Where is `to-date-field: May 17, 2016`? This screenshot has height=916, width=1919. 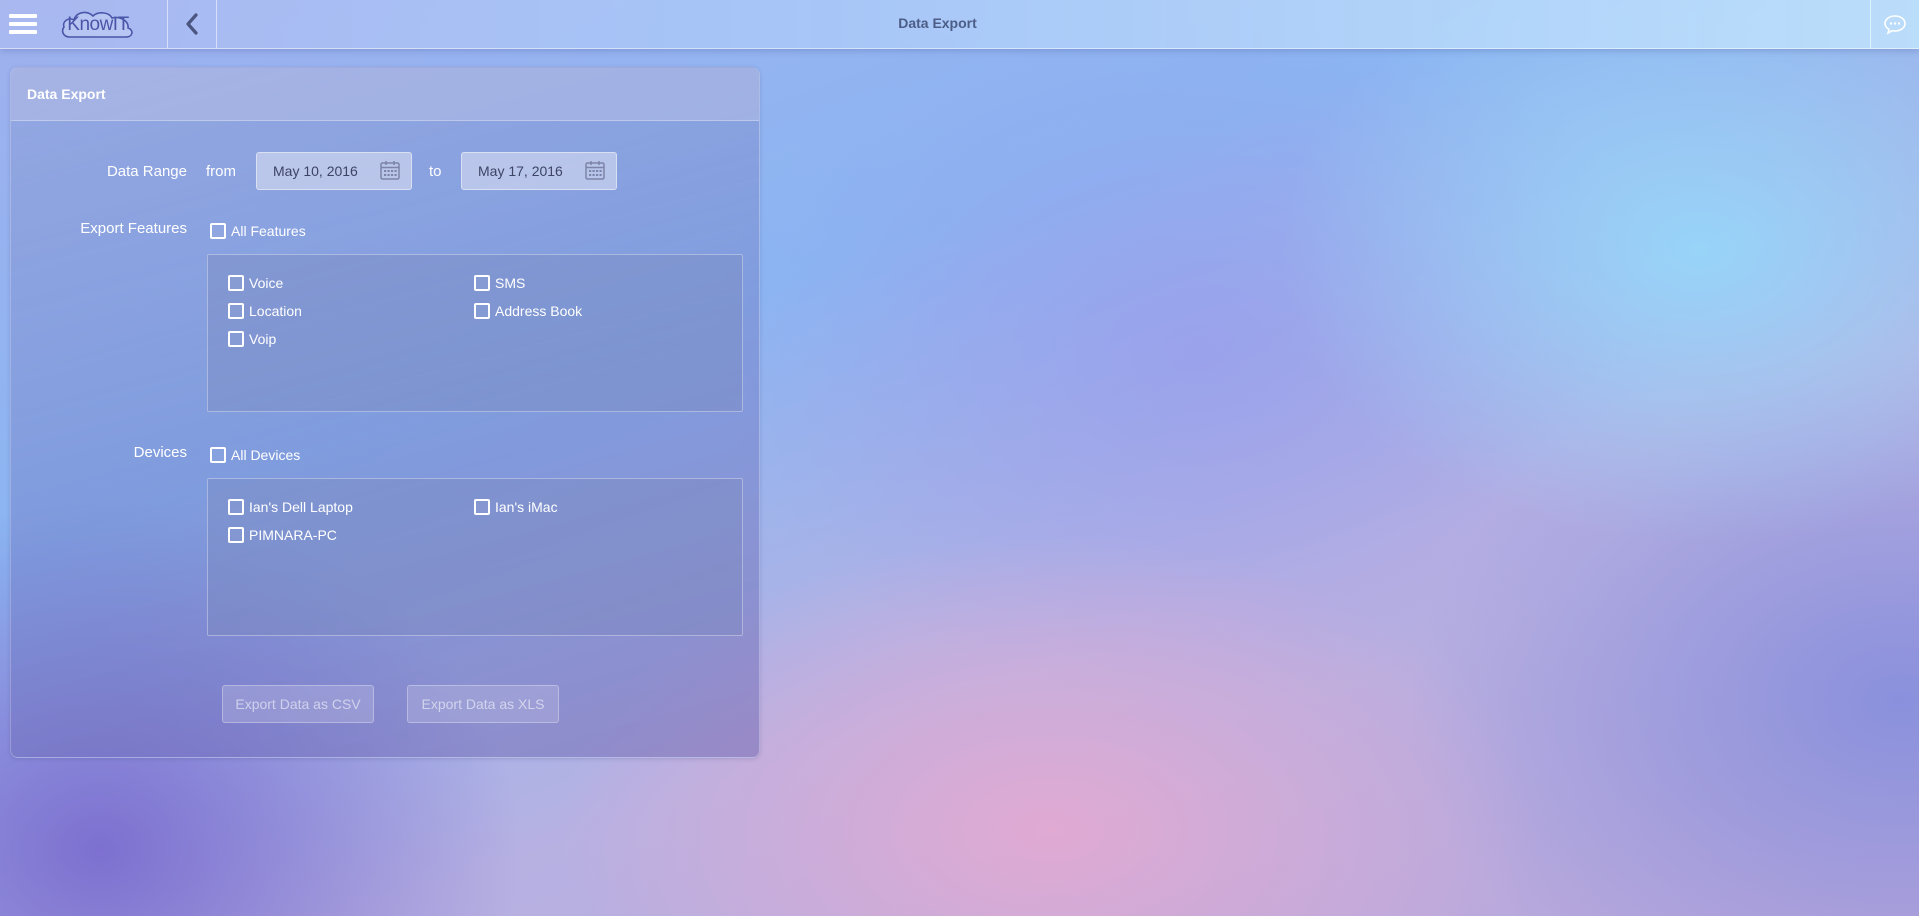
to-date-field: May 17, 2016 is located at coordinates (539, 171).